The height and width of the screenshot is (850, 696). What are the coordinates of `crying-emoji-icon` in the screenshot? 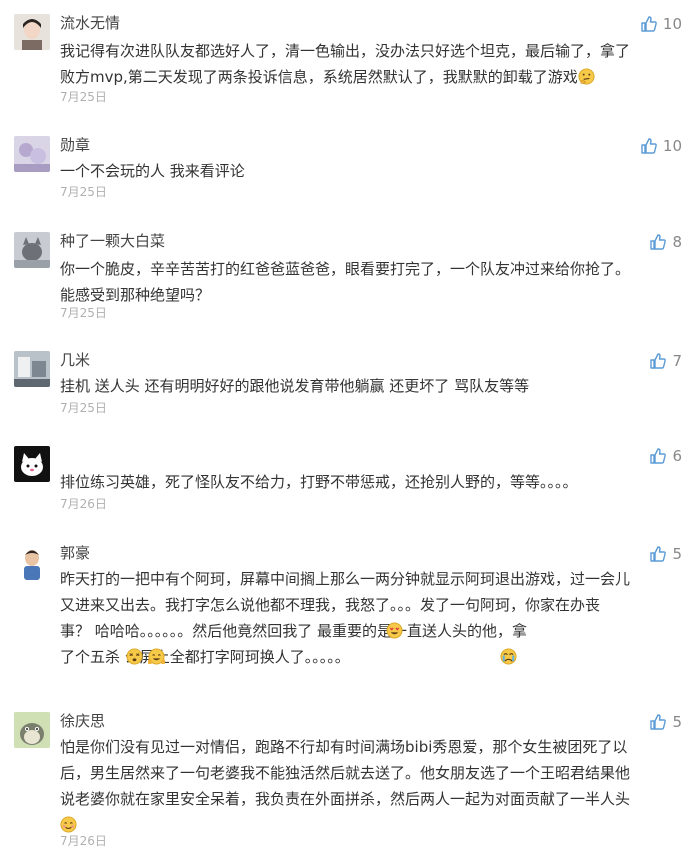 It's located at (508, 656).